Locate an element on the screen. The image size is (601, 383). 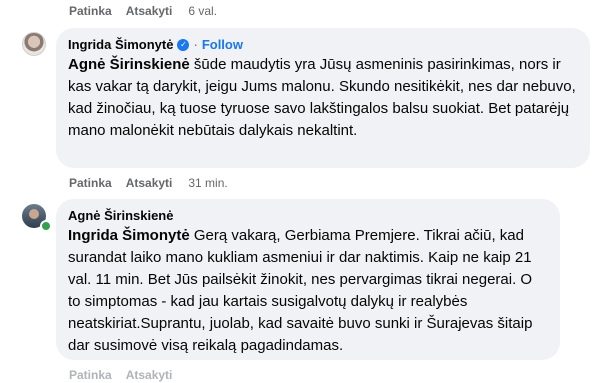
comment-timestamp: 6 val. is located at coordinates (202, 11).